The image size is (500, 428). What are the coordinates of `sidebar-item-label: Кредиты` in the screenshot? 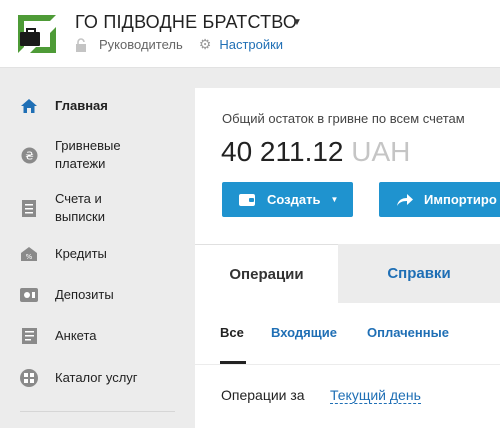 It's located at (81, 253).